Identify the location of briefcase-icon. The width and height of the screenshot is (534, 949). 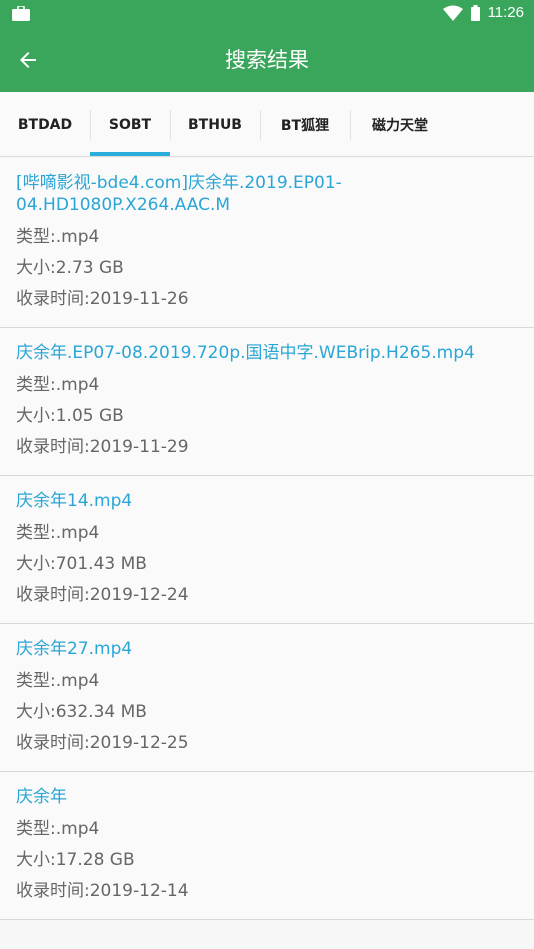
(21, 13).